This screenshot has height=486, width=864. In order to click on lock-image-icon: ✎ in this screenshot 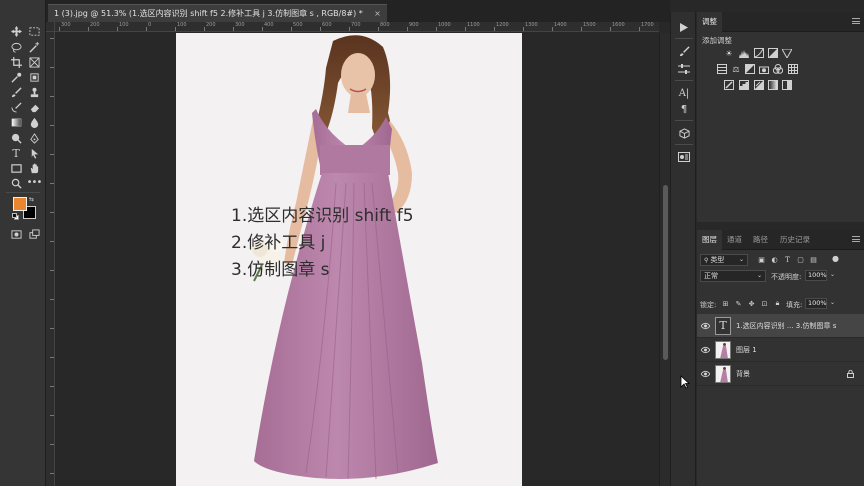, I will do `click(738, 303)`.